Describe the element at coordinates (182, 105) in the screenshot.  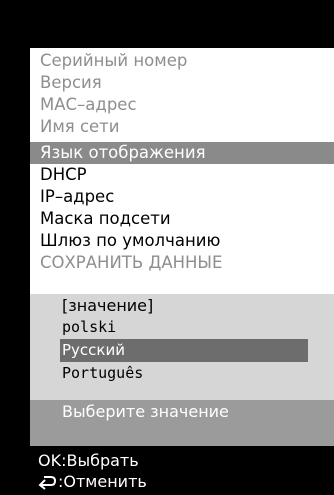
I see `menu-item-mac-address: МАС–адрес` at that location.